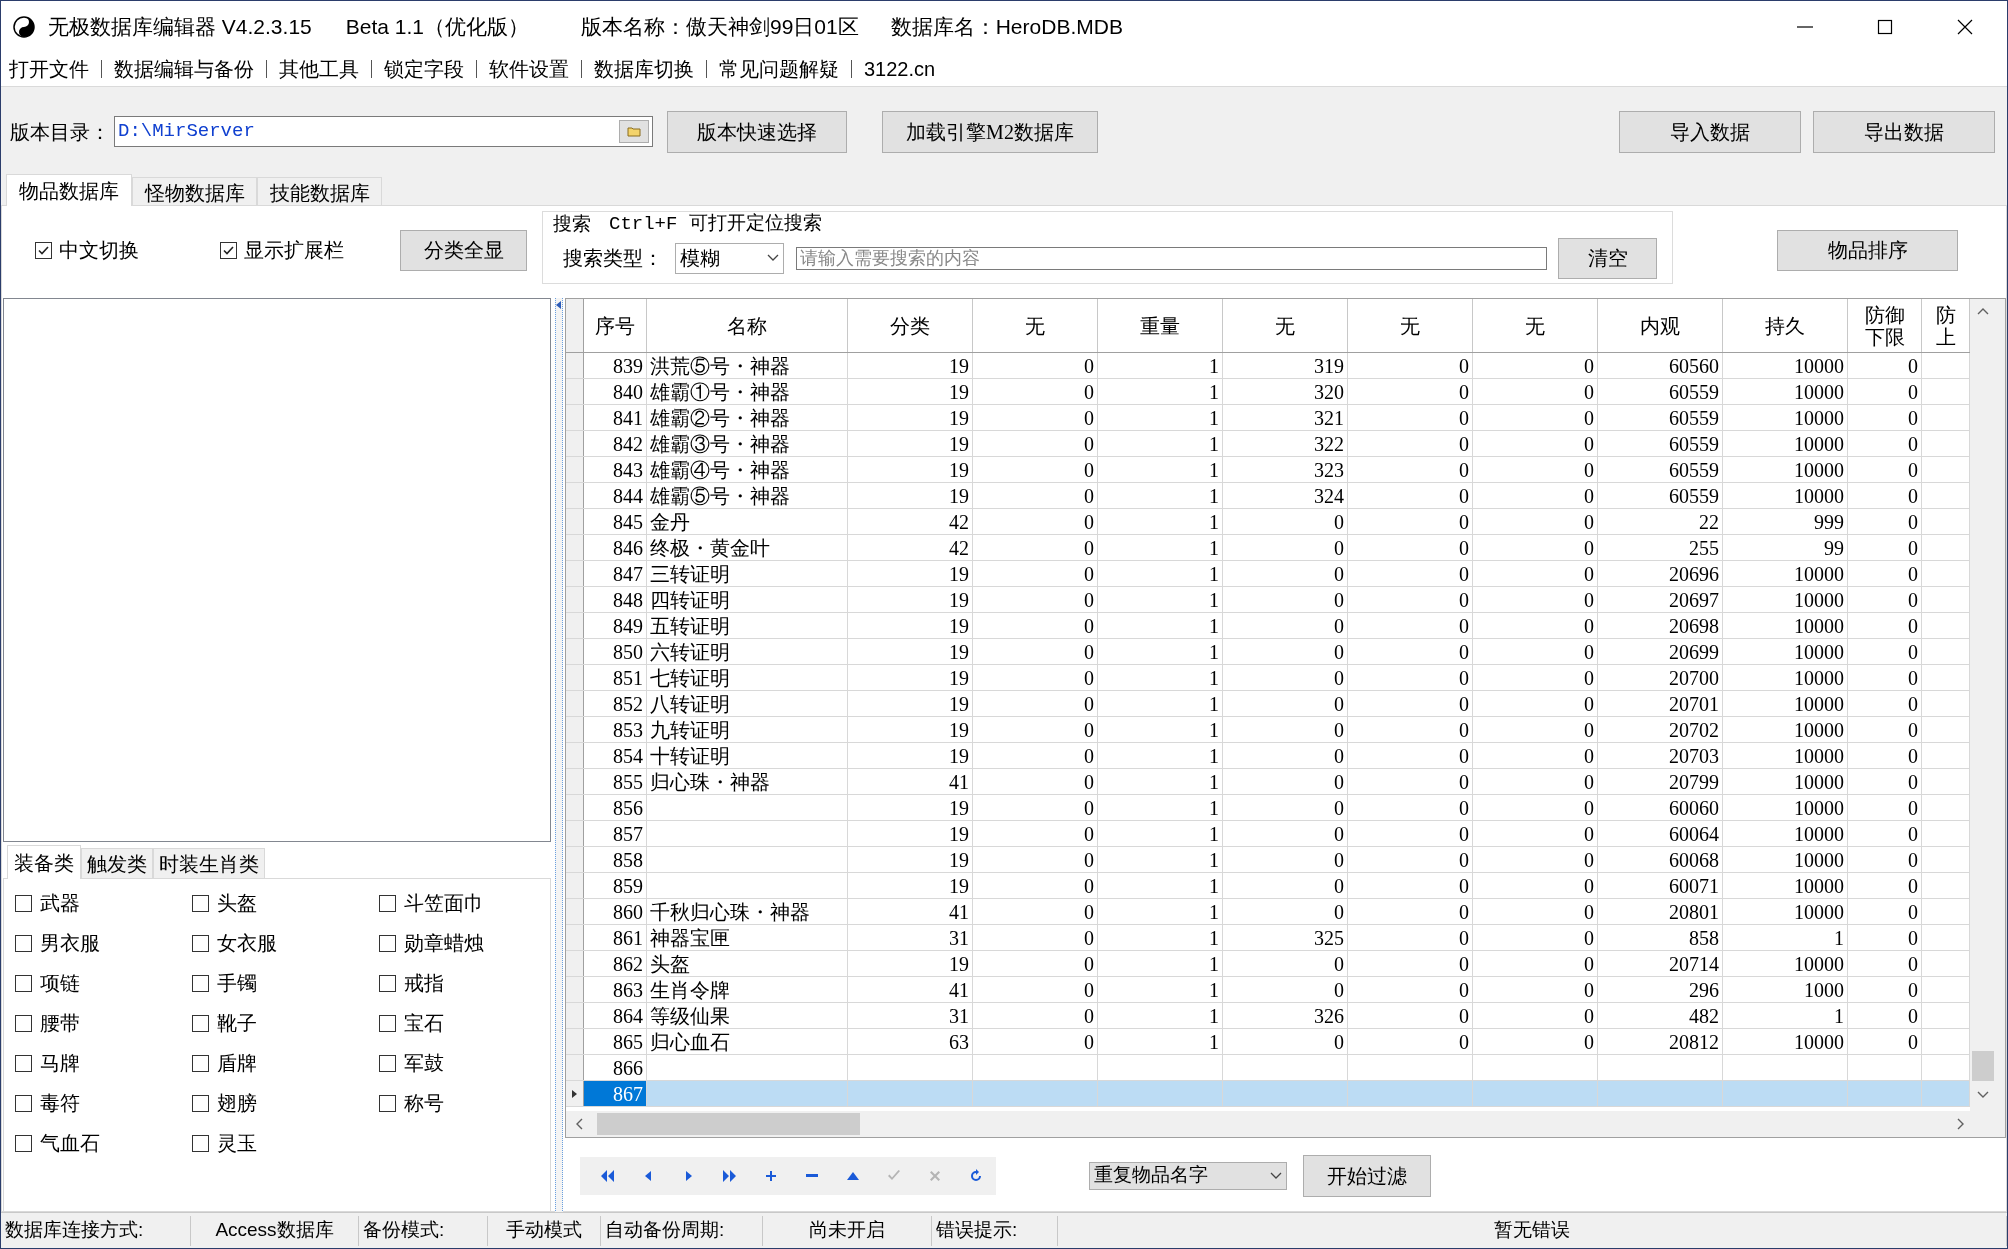 Image resolution: width=2008 pixels, height=1249 pixels. What do you see at coordinates (615, 417) in the screenshot?
I see `table-cell: 841` at bounding box center [615, 417].